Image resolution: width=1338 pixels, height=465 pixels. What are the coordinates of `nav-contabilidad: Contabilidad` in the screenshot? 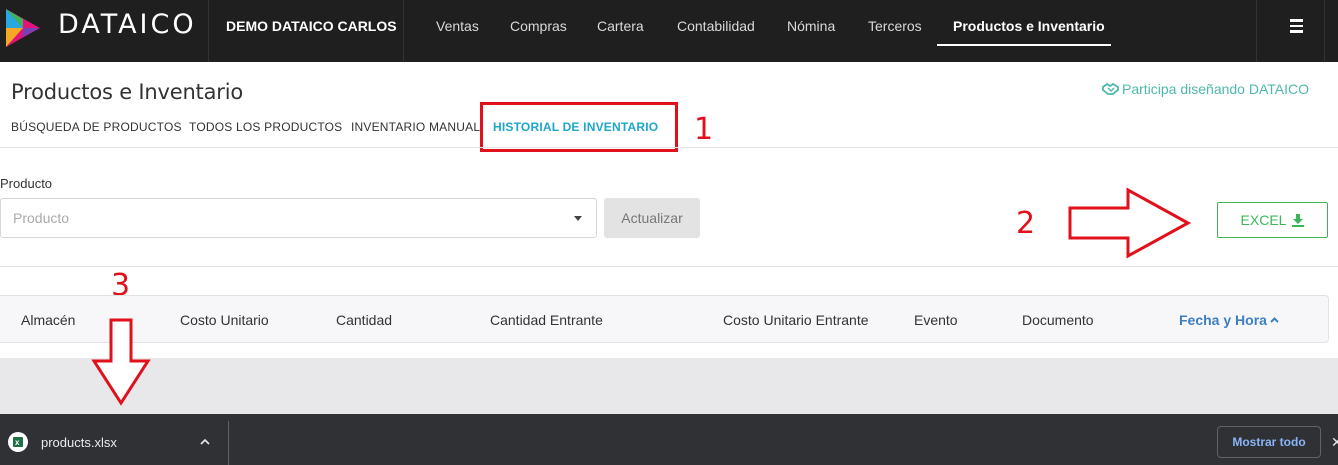 It's located at (716, 26).